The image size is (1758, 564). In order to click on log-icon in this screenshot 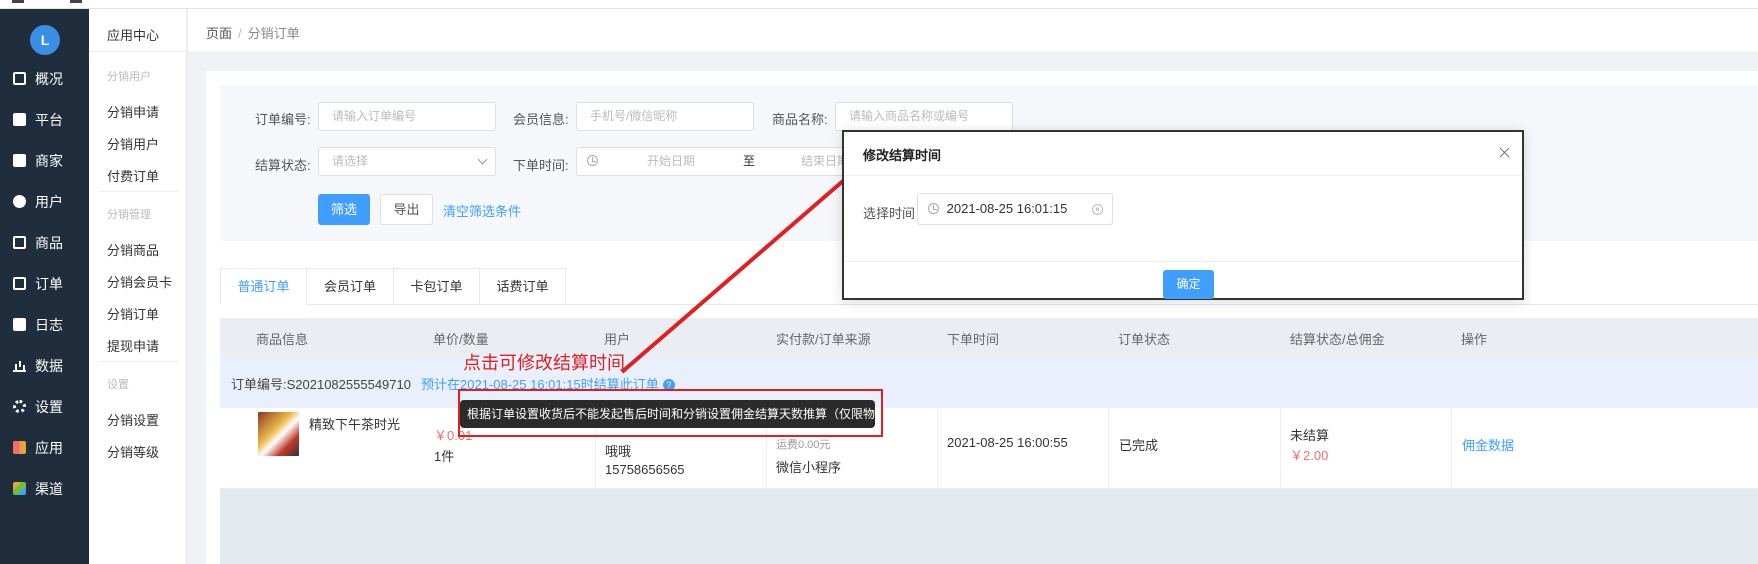, I will do `click(19, 324)`.